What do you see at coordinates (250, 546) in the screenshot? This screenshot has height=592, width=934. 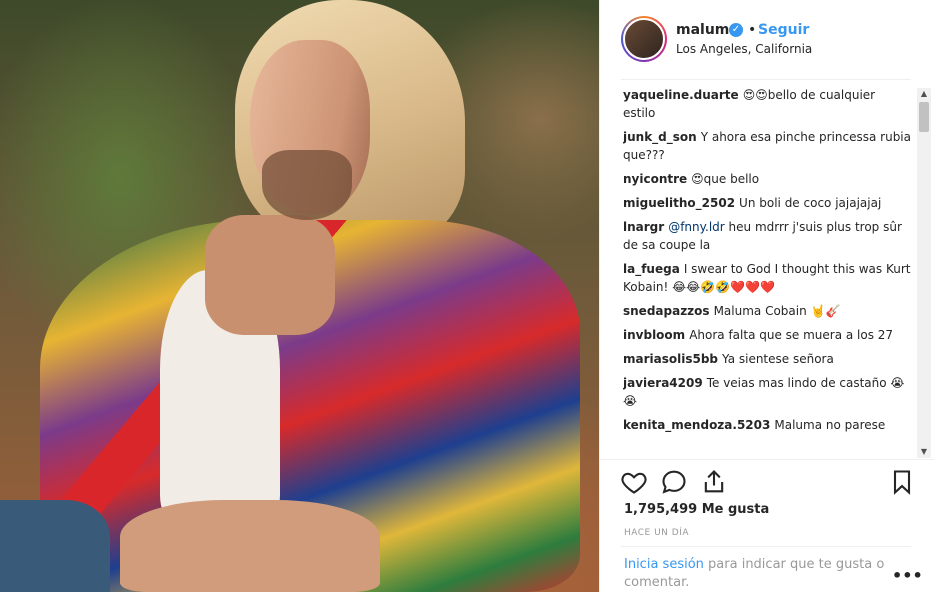 I see `photo-hands` at bounding box center [250, 546].